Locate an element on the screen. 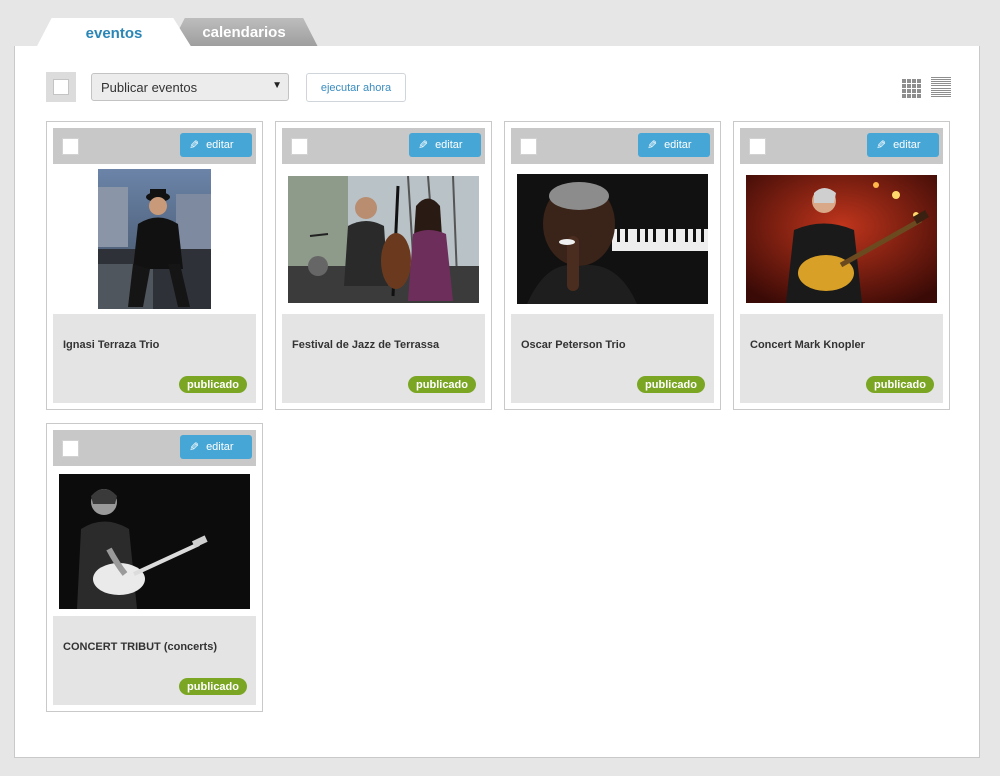 Image resolution: width=1000 pixels, height=776 pixels. jazz-band-photo is located at coordinates (383, 239).